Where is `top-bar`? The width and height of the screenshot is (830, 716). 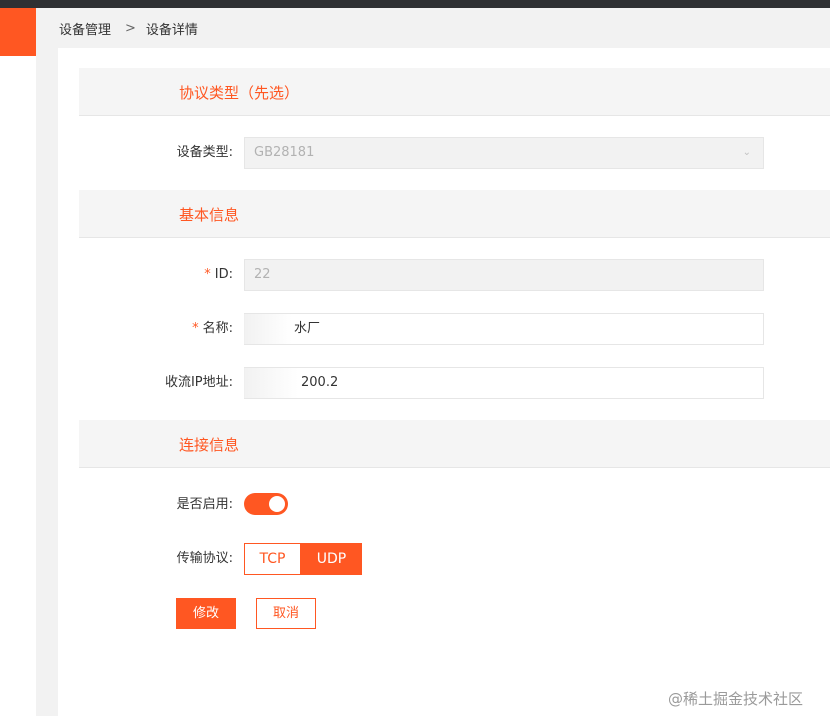
top-bar is located at coordinates (415, 4).